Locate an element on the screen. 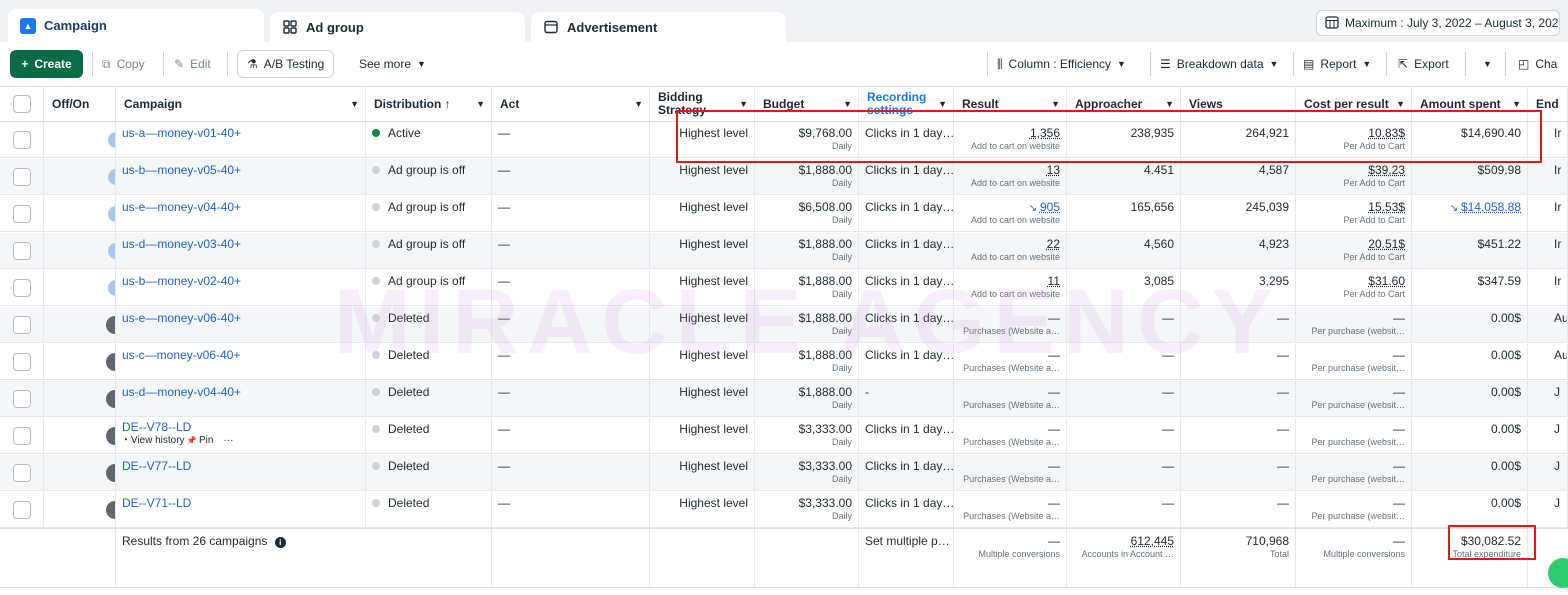  cell-bid: Highest level is located at coordinates (702, 176).